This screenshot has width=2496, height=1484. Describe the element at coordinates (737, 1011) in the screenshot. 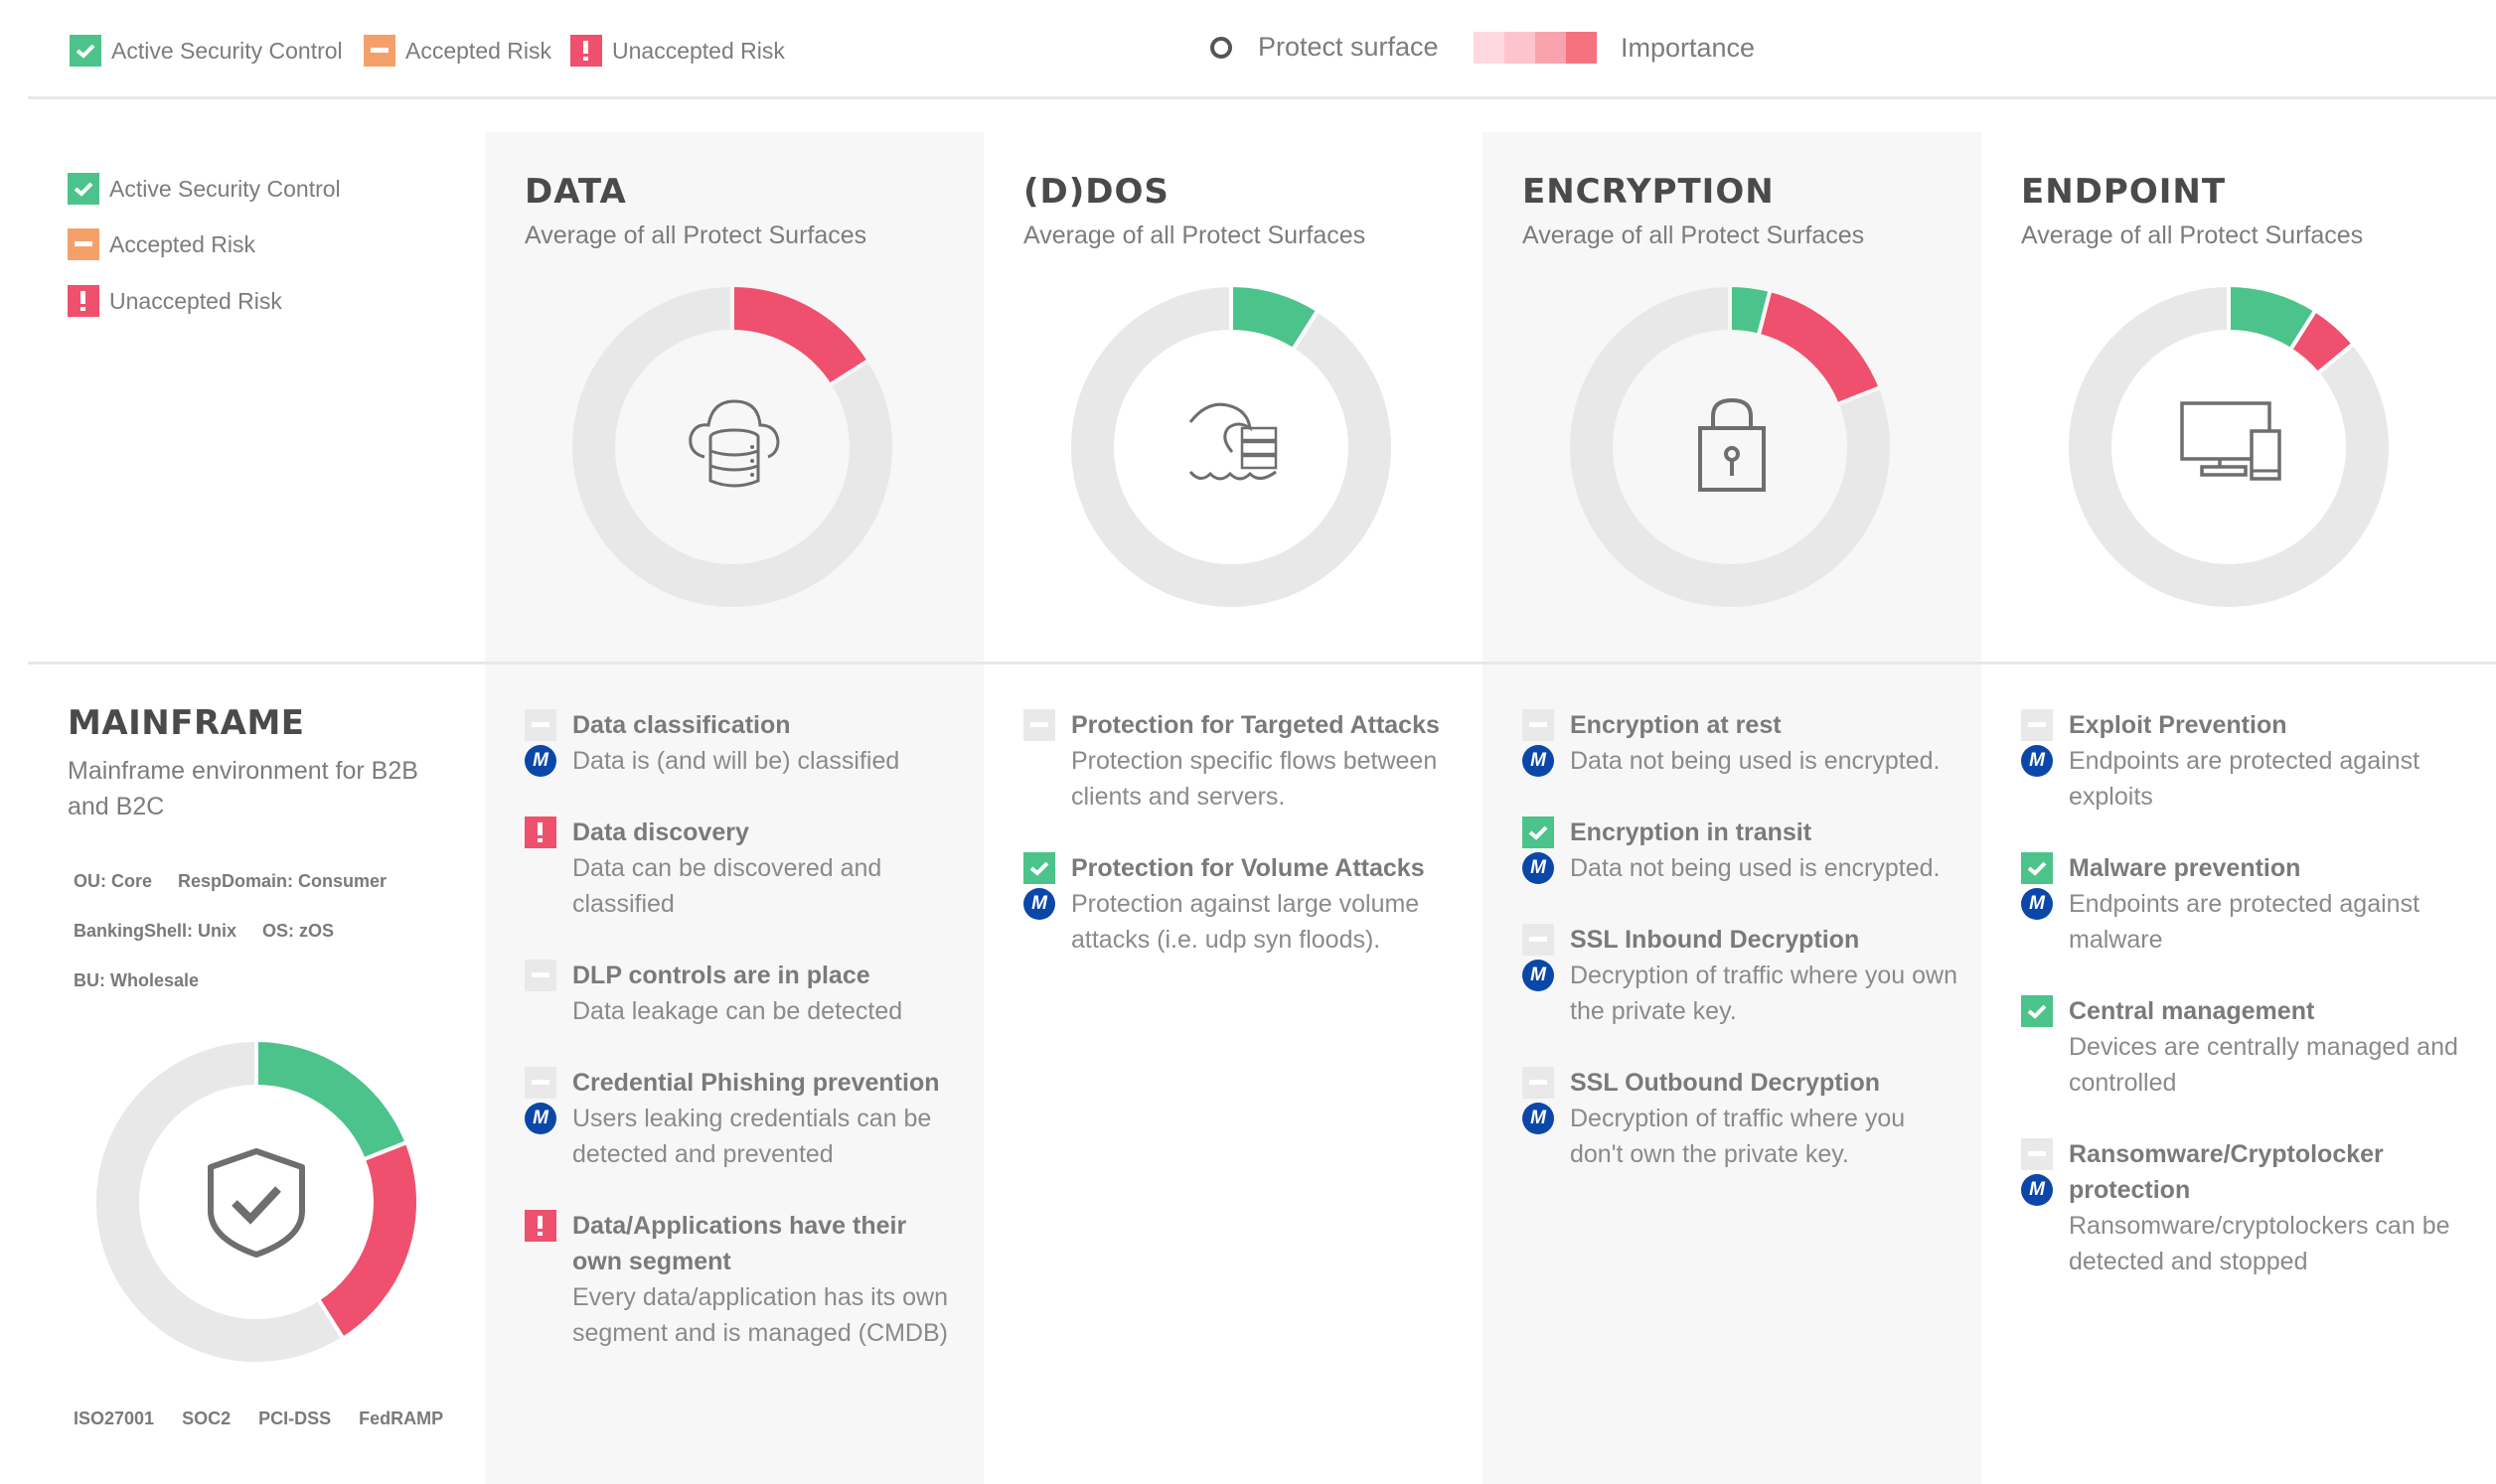

I see `control-description: Data leakage can be detected` at that location.